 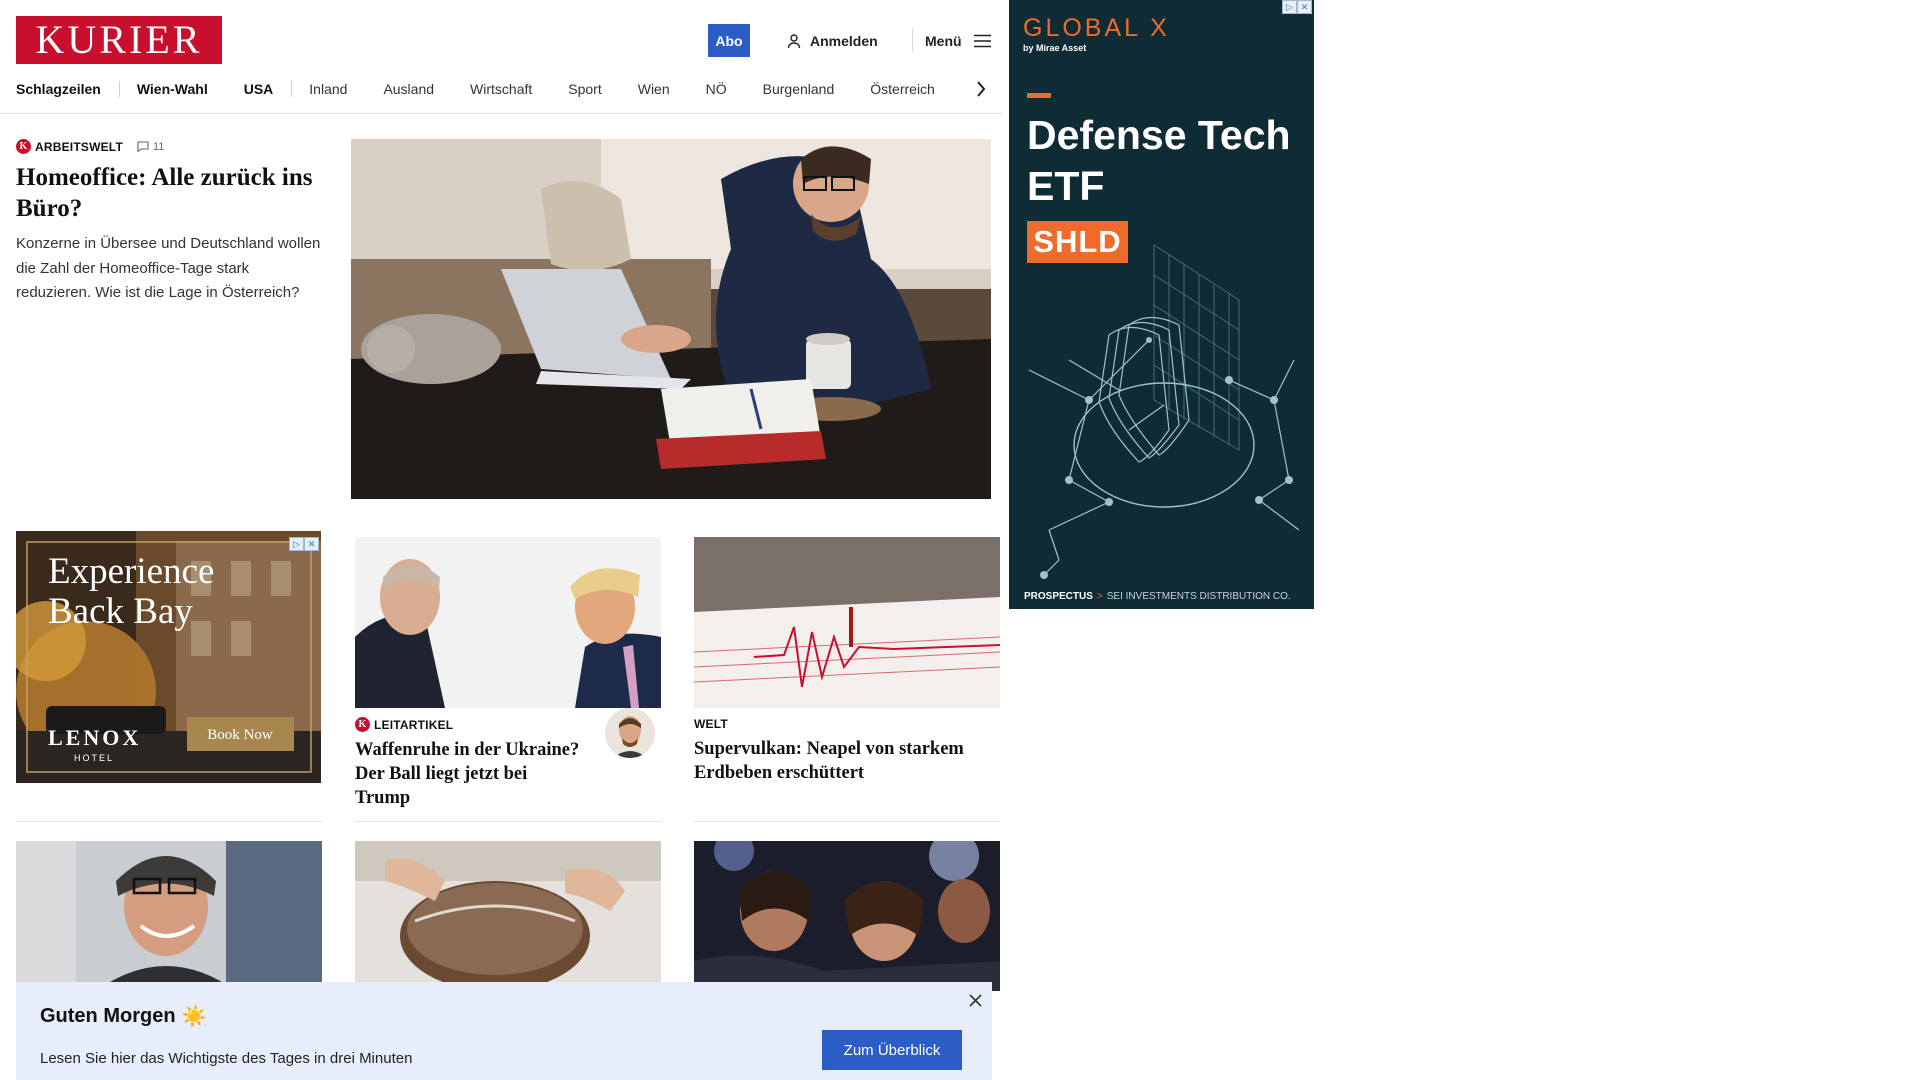 I want to click on lenox-hotel-ad: Experience Back Bay LENOX HOTEL Book Now, so click(x=168, y=657).